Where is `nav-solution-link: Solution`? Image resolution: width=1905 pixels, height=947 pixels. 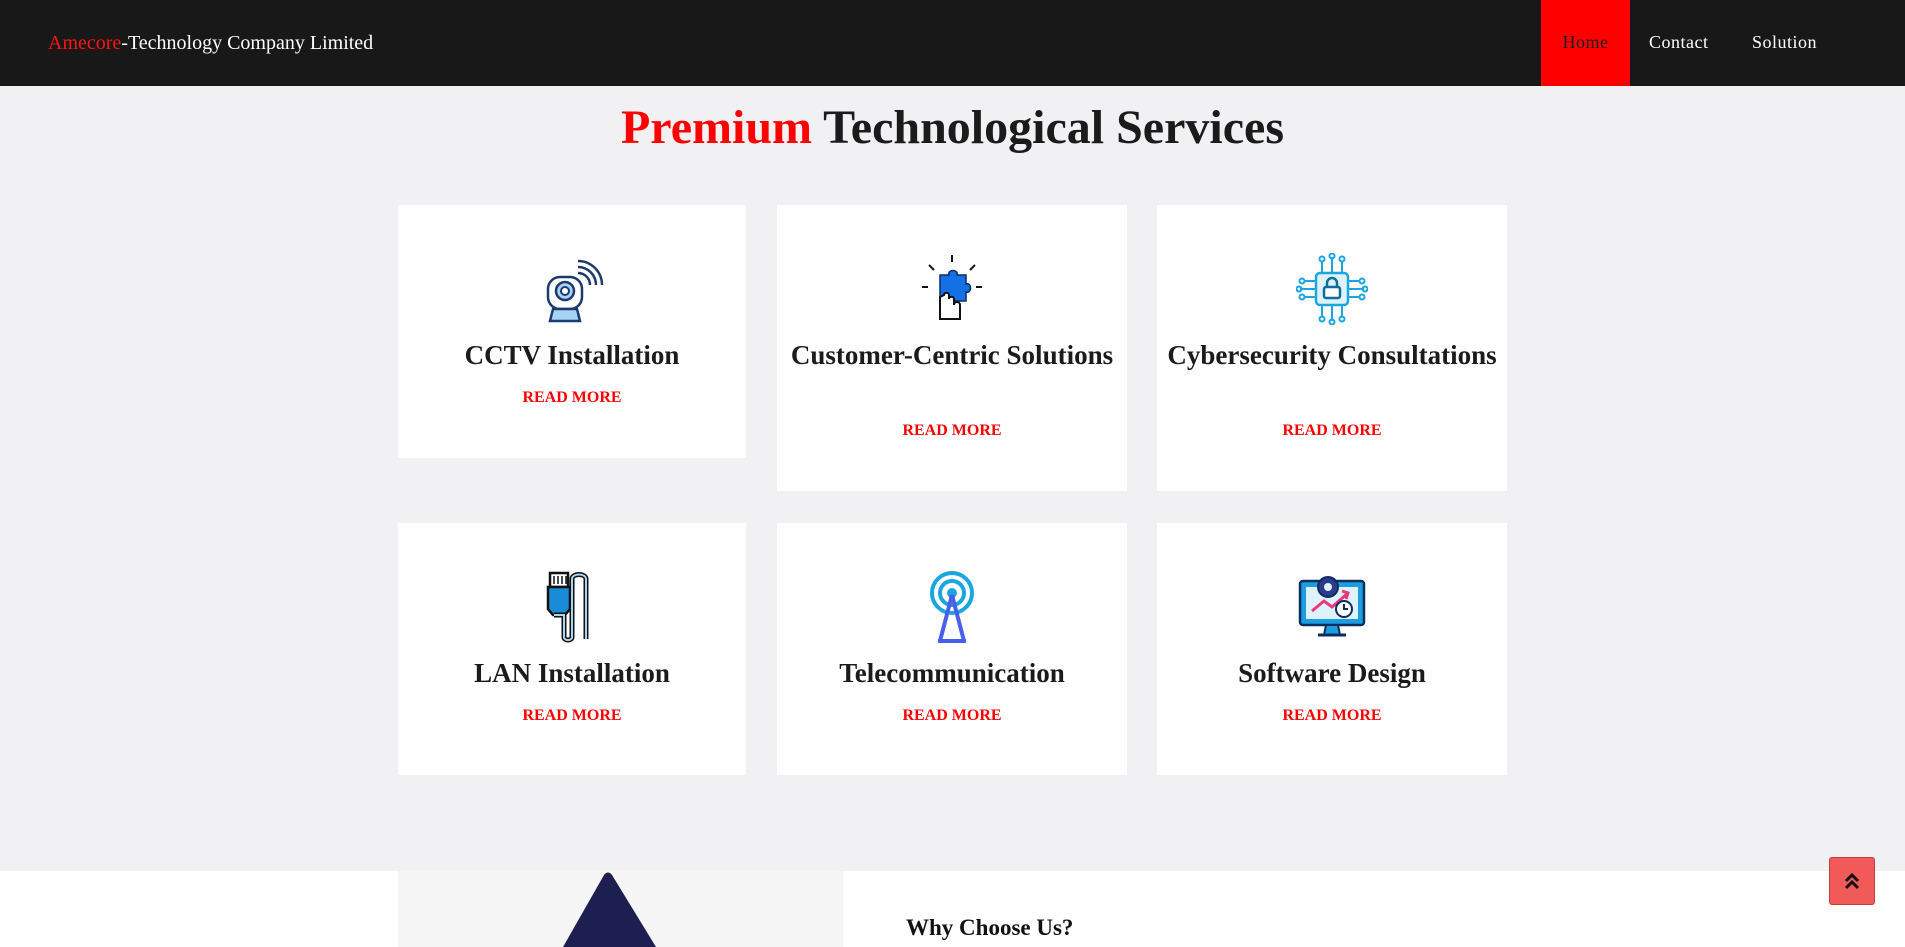 nav-solution-link: Solution is located at coordinates (1802, 43).